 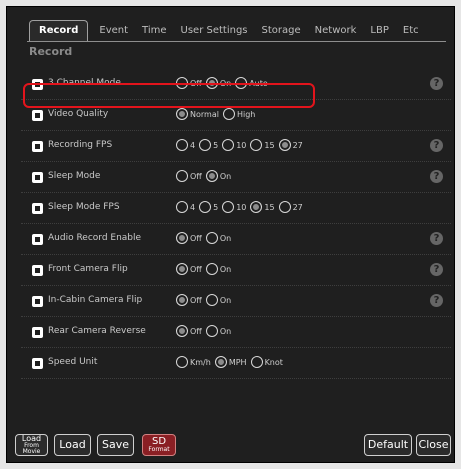 What do you see at coordinates (51, 51) in the screenshot?
I see `section-title: Record` at bounding box center [51, 51].